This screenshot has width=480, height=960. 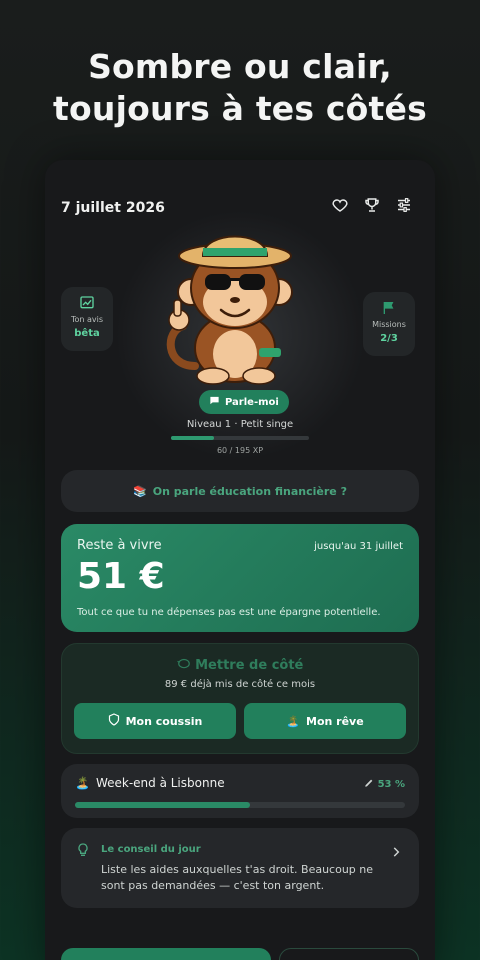 I want to click on headline: Sombre ou clair, toujours à tes côtés, so click(x=240, y=88).